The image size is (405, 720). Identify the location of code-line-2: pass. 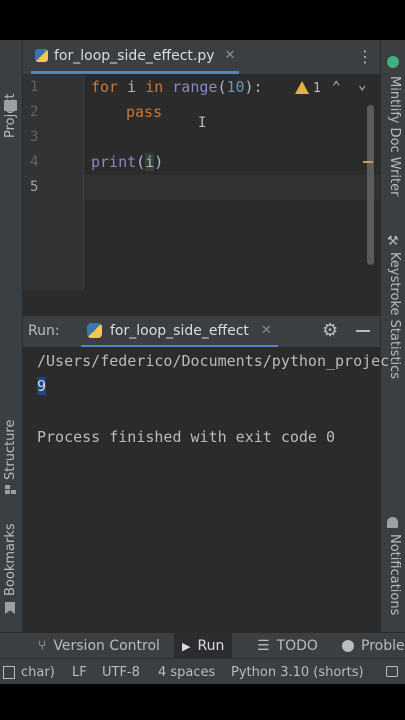
(144, 112).